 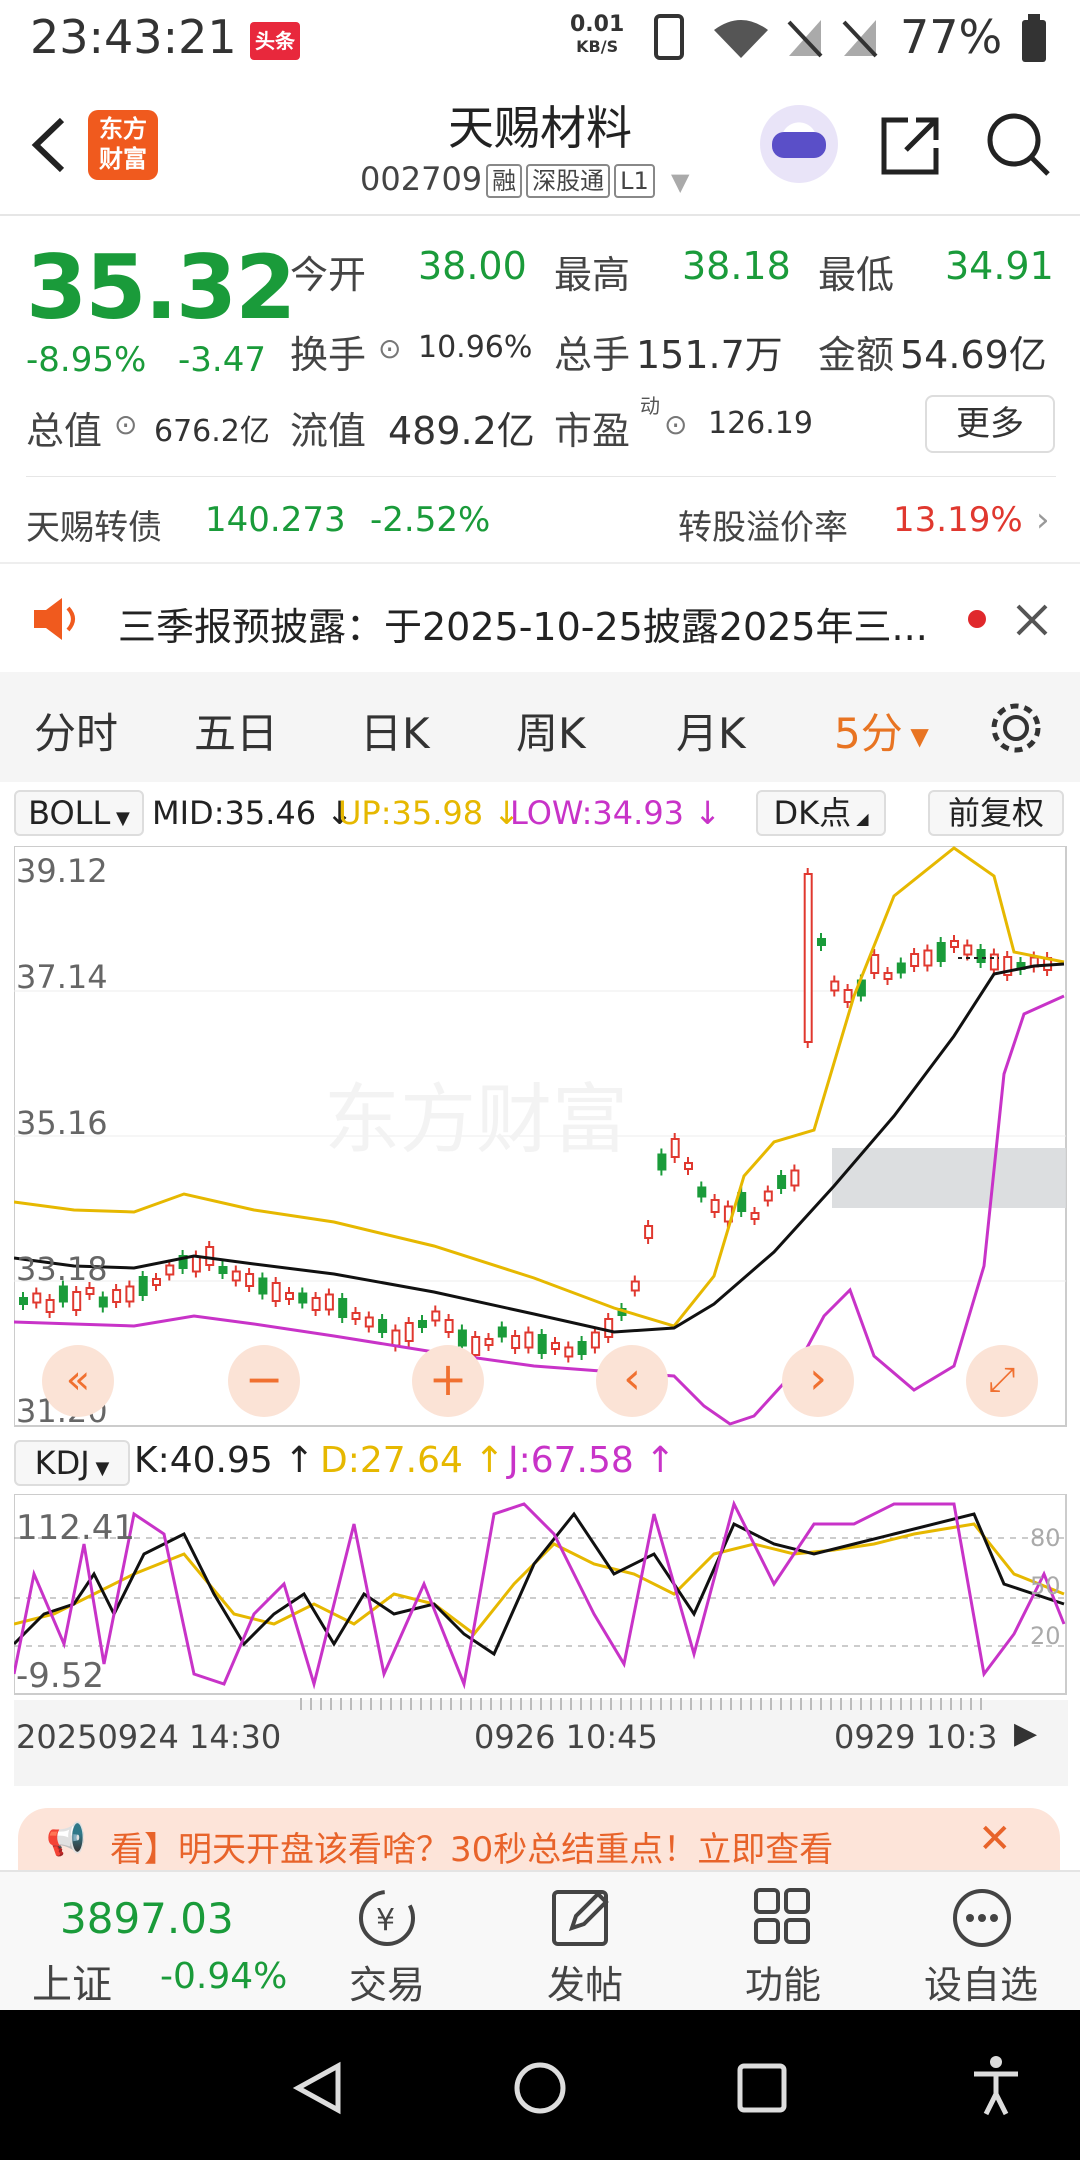 I want to click on tag-level: L1, so click(x=634, y=181).